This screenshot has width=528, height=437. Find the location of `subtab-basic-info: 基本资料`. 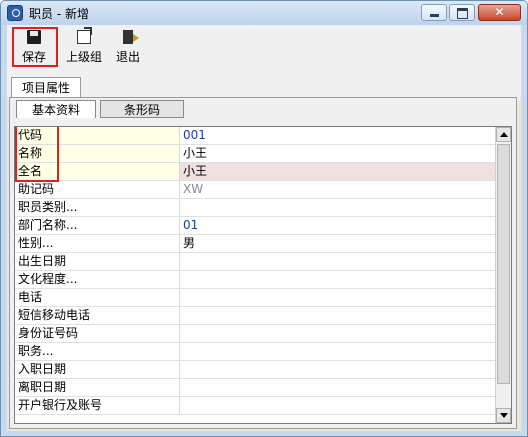

subtab-basic-info: 基本资料 is located at coordinates (56, 109).